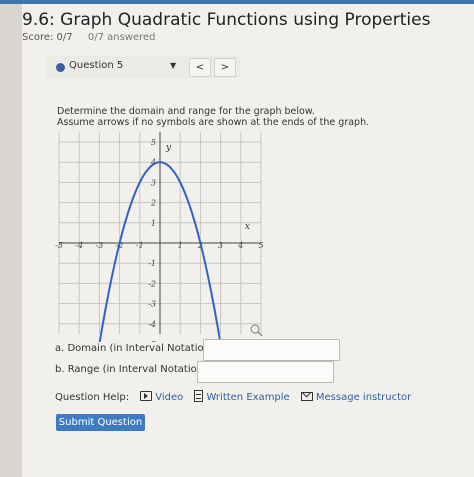  Describe the element at coordinates (169, 397) in the screenshot. I see `video-link-text: Video` at that location.